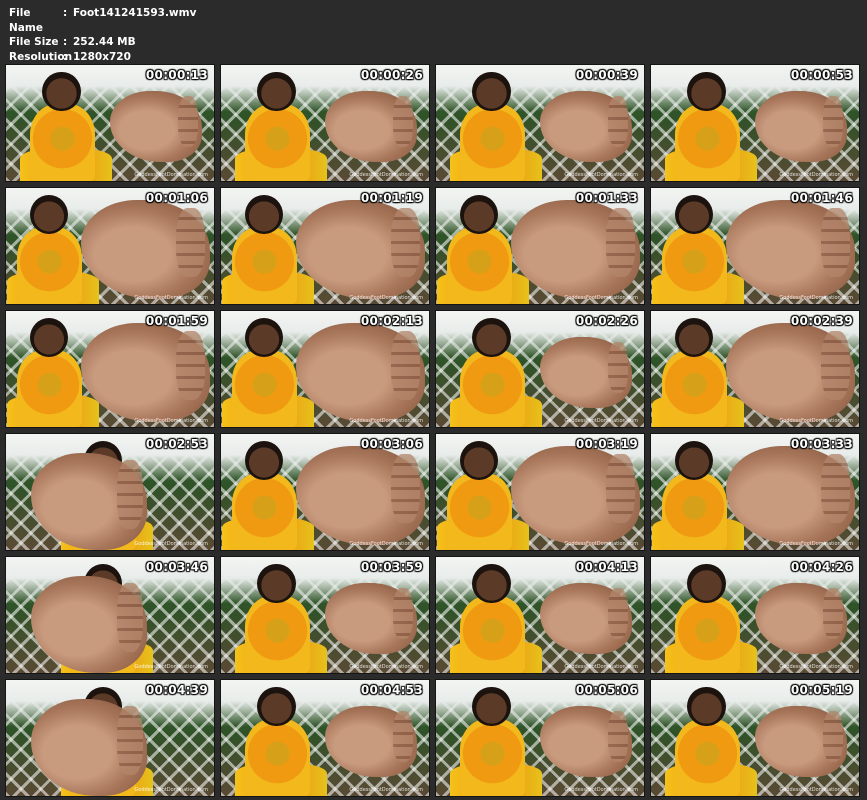  I want to click on video-thumbnail: 00:04:53 GoddessFootDomination.com, so click(325, 738).